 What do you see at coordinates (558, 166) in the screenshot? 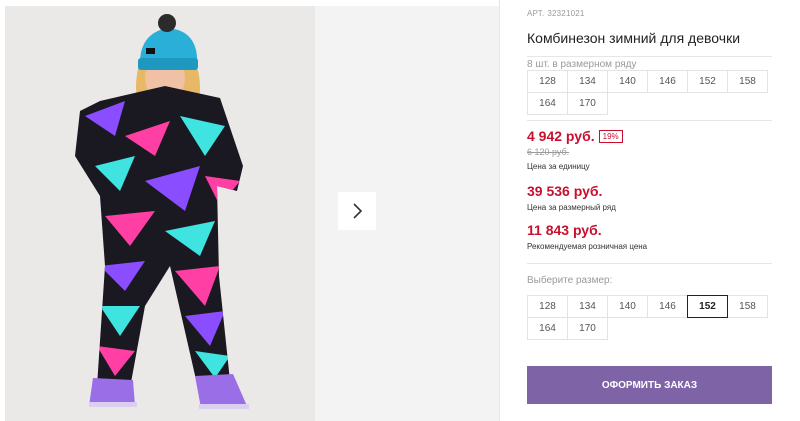
I see `unit-price-caption: Цена за единицу` at bounding box center [558, 166].